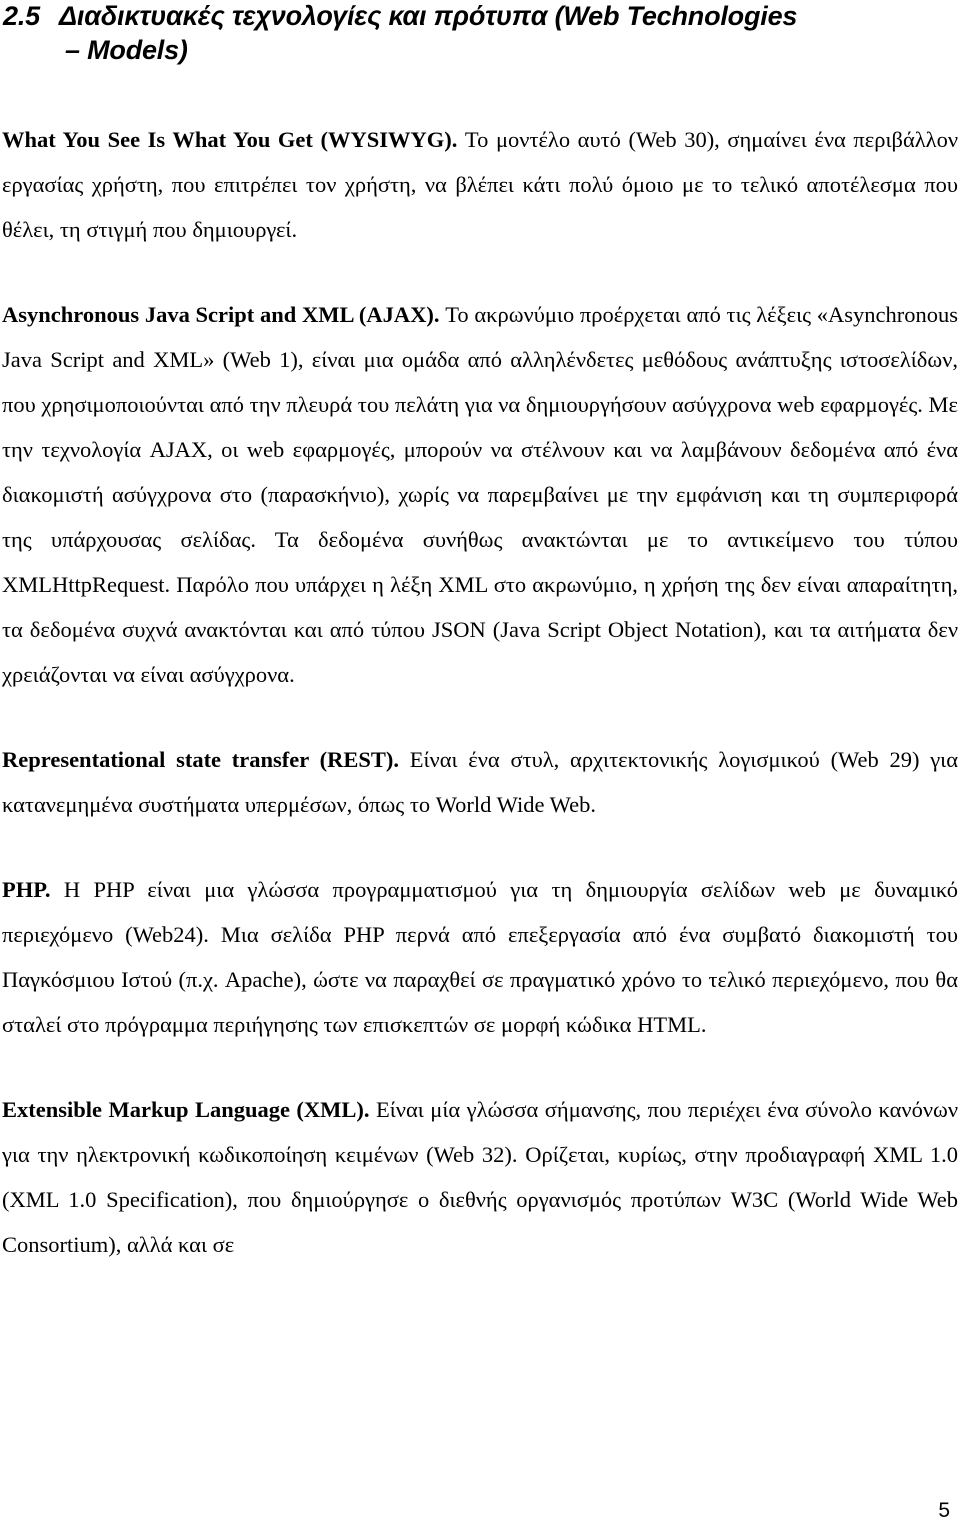 The image size is (960, 1531). Describe the element at coordinates (230, 139) in the screenshot. I see `paragraph-wysiwyg-lead: What You See Is What You Get (WYSIWYG).` at that location.